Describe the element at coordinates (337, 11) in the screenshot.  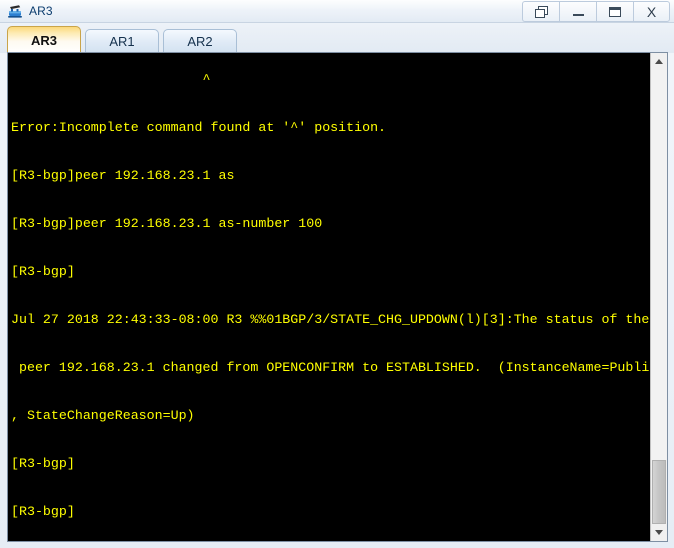
I see `title-bar: AR3 X` at that location.